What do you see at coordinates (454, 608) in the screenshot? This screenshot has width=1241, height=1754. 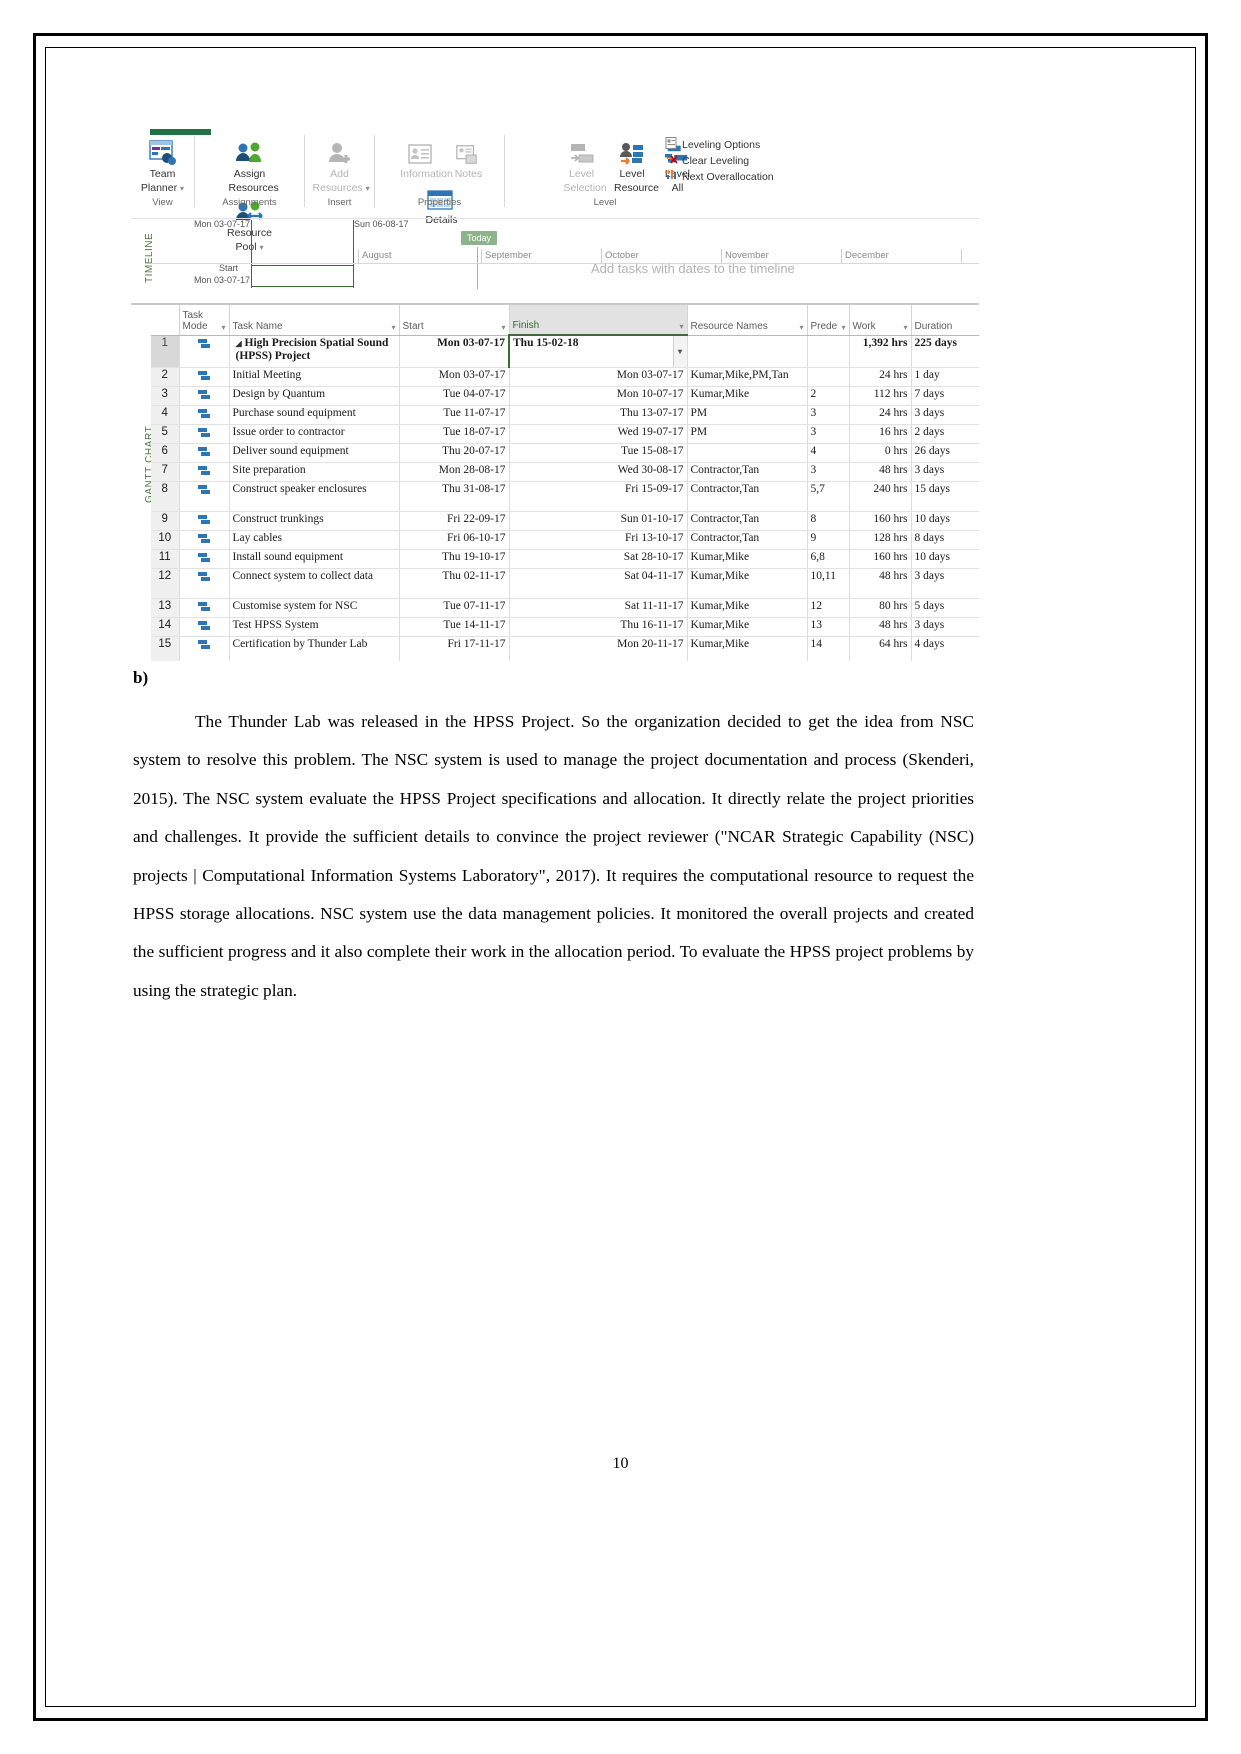 I see `cell-start: Tue 07-11-17` at bounding box center [454, 608].